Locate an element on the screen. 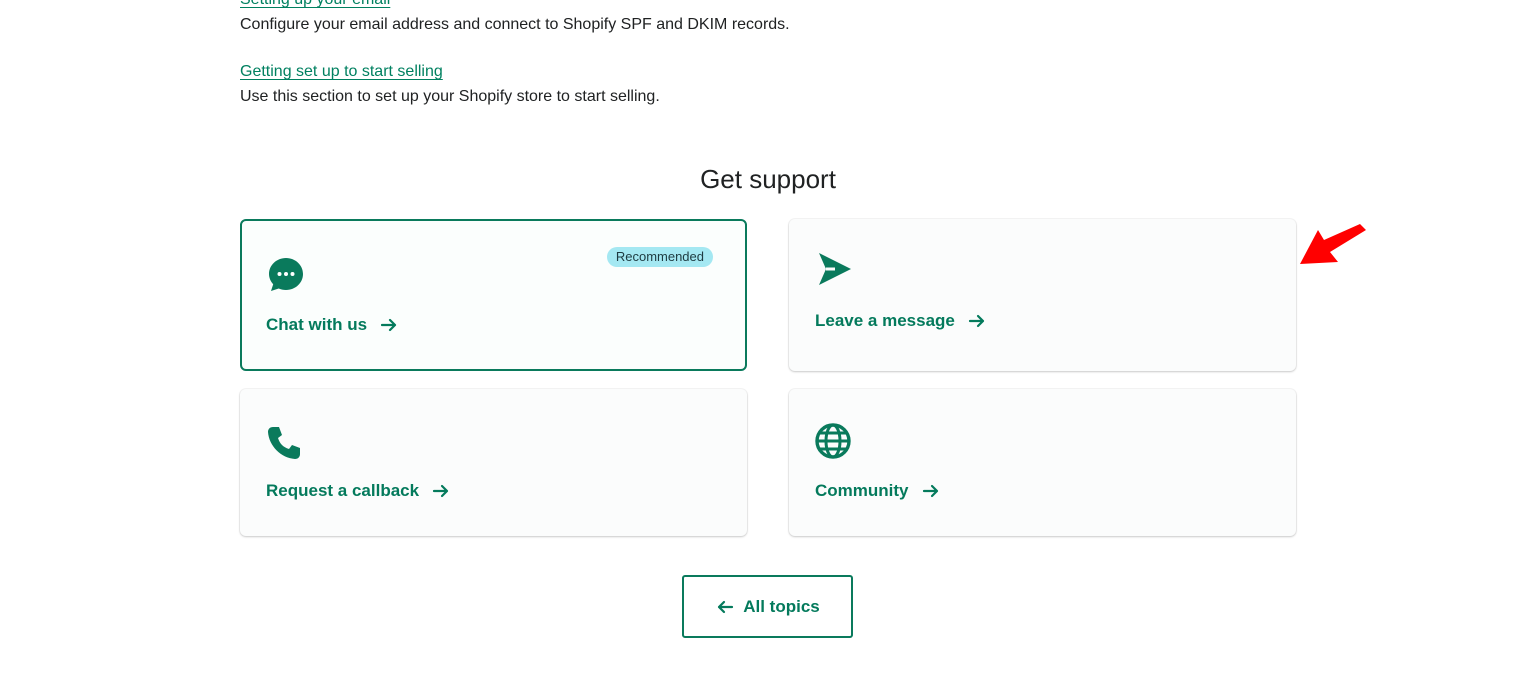 The image size is (1536, 682). recommended-badge: Recommended is located at coordinates (659, 257).